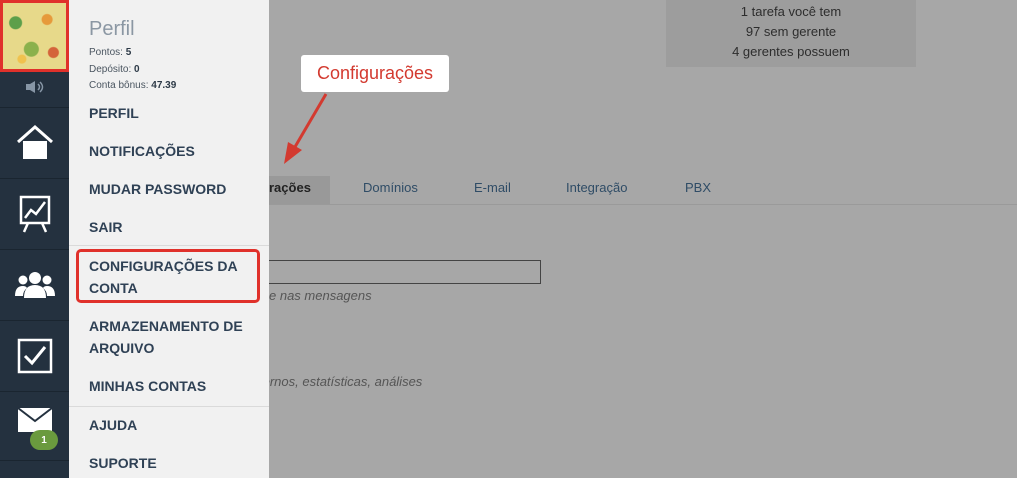 The width and height of the screenshot is (1017, 478). I want to click on menu-suporte: SUPORTE, so click(174, 463).